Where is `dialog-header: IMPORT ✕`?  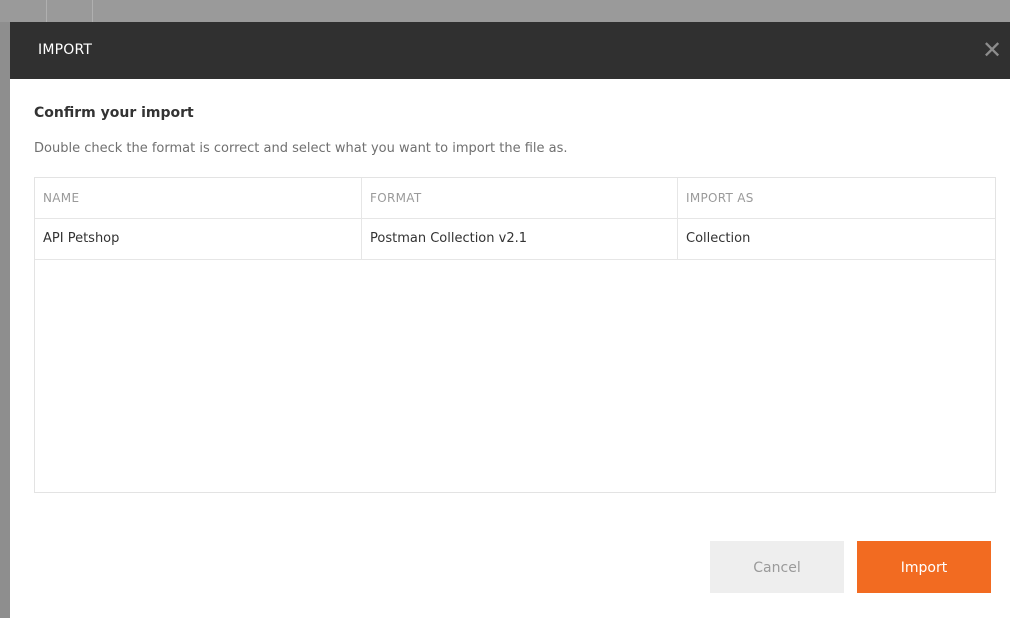 dialog-header: IMPORT ✕ is located at coordinates (510, 50).